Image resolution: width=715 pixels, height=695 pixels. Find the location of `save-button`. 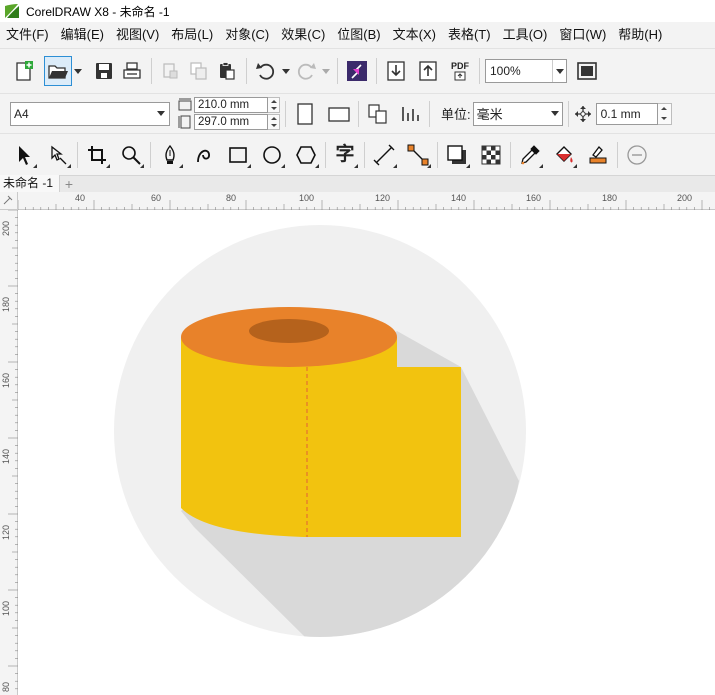

save-button is located at coordinates (104, 71).